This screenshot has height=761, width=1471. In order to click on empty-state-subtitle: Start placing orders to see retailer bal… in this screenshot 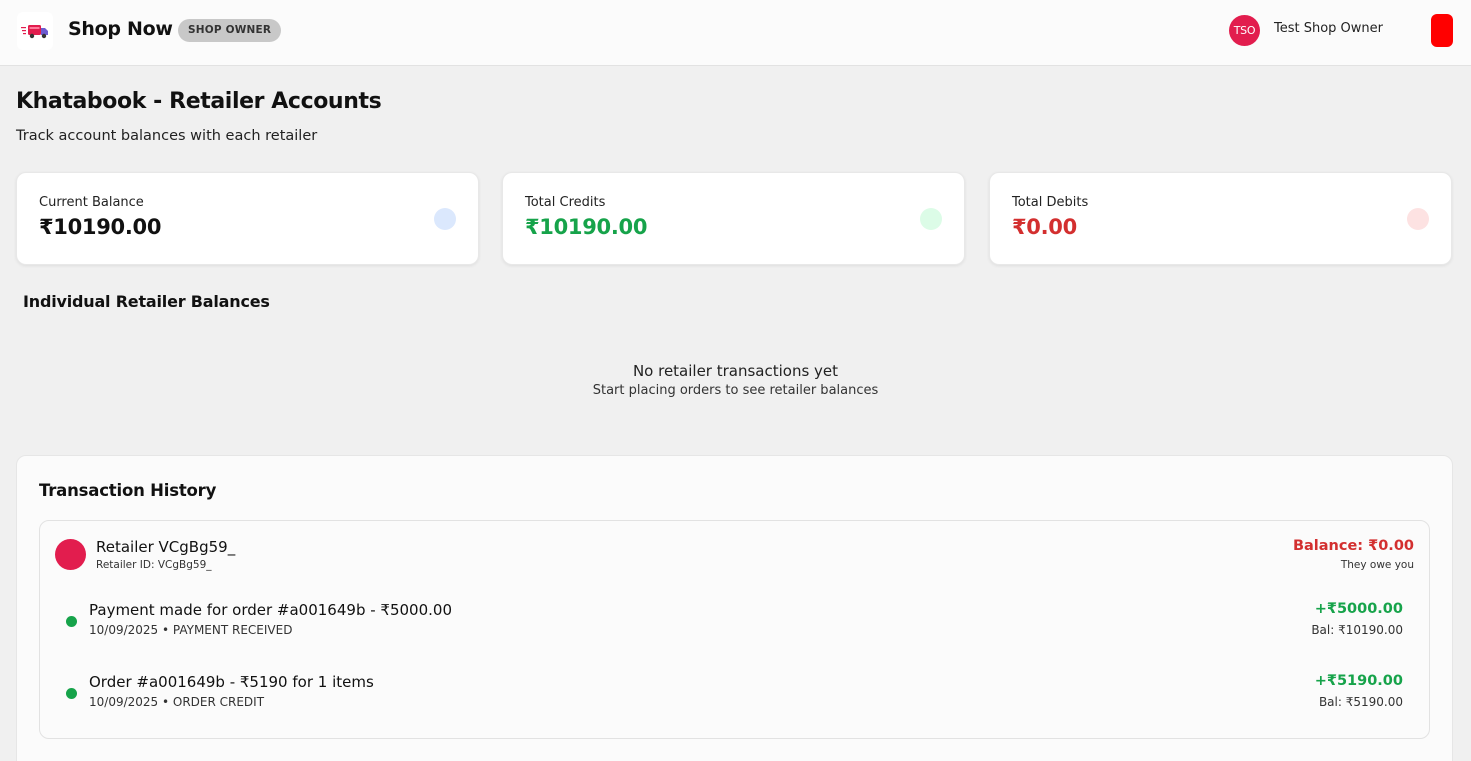, I will do `click(735, 390)`.